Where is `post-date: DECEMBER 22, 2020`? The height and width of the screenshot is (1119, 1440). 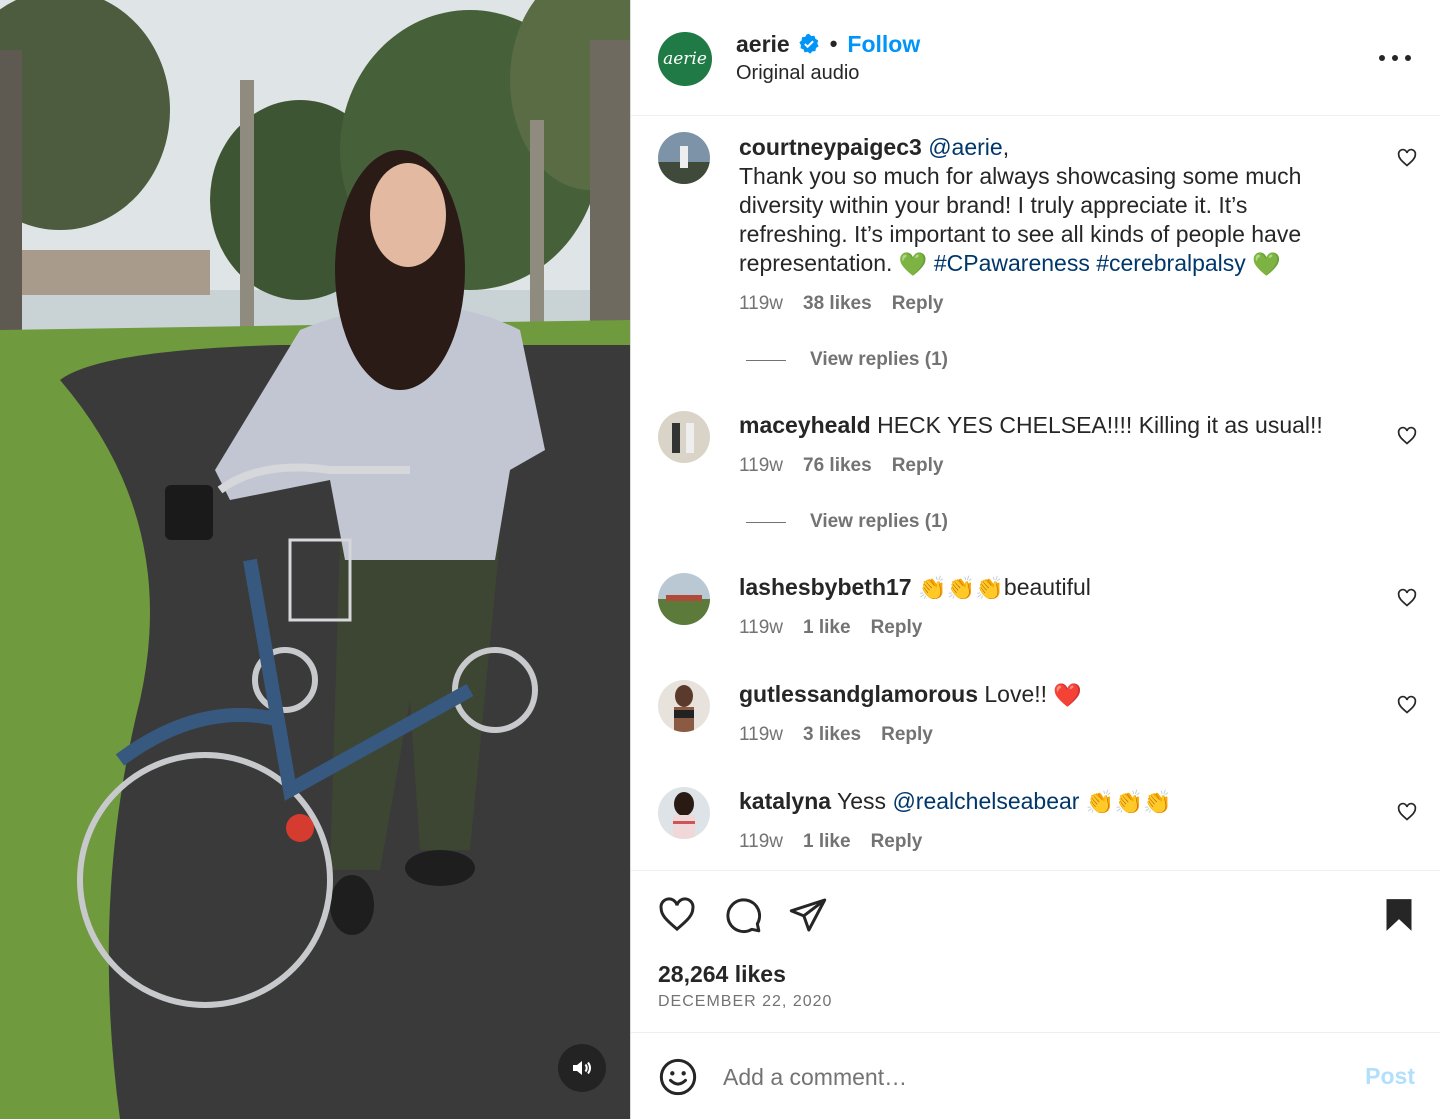 post-date: DECEMBER 22, 2020 is located at coordinates (745, 1001).